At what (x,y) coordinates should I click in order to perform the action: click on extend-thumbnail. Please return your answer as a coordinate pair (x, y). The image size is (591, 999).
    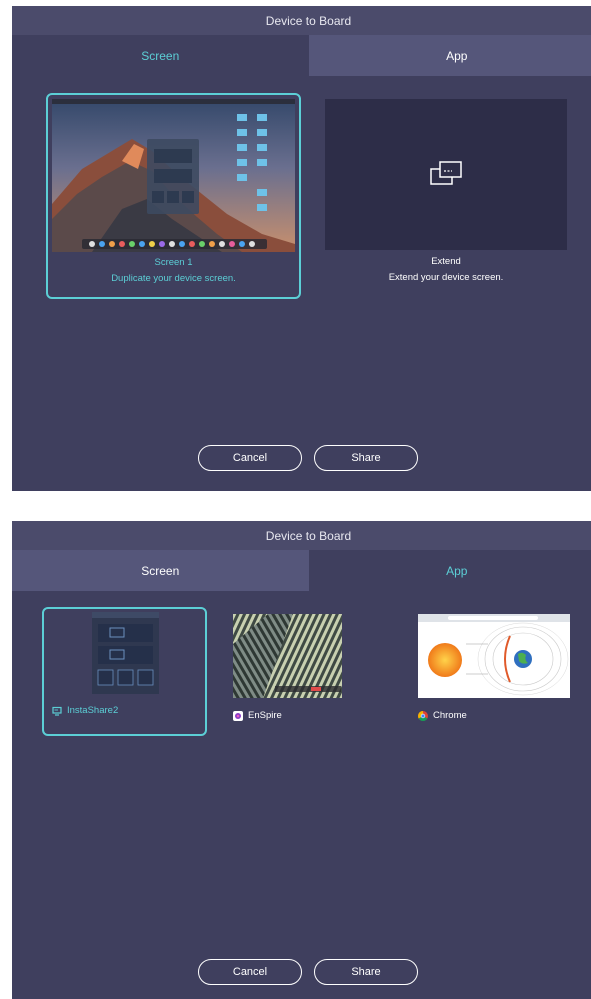
    Looking at the image, I should click on (446, 174).